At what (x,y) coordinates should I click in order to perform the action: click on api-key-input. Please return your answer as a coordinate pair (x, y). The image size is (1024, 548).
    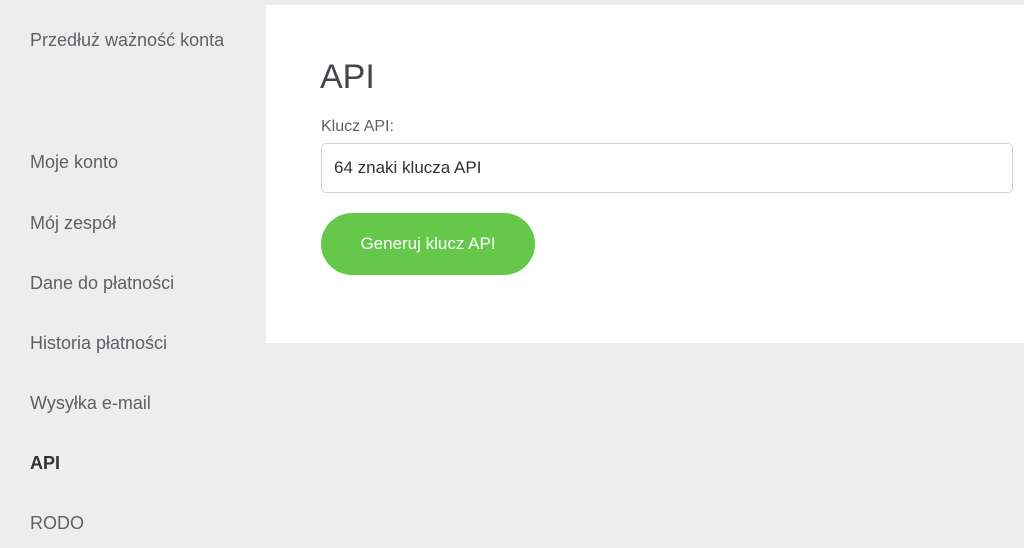
    Looking at the image, I should click on (667, 168).